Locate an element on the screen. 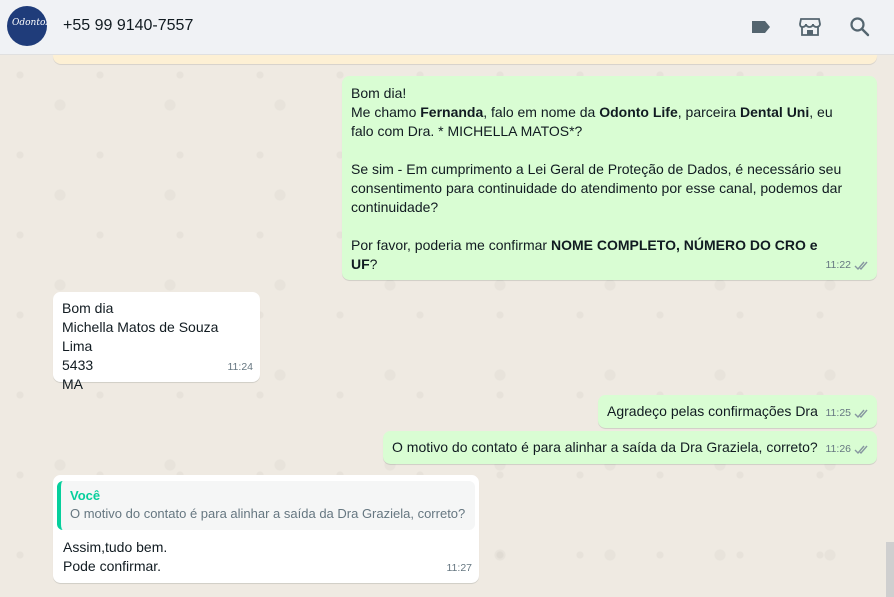 The width and height of the screenshot is (894, 597). search-icon is located at coordinates (860, 27).